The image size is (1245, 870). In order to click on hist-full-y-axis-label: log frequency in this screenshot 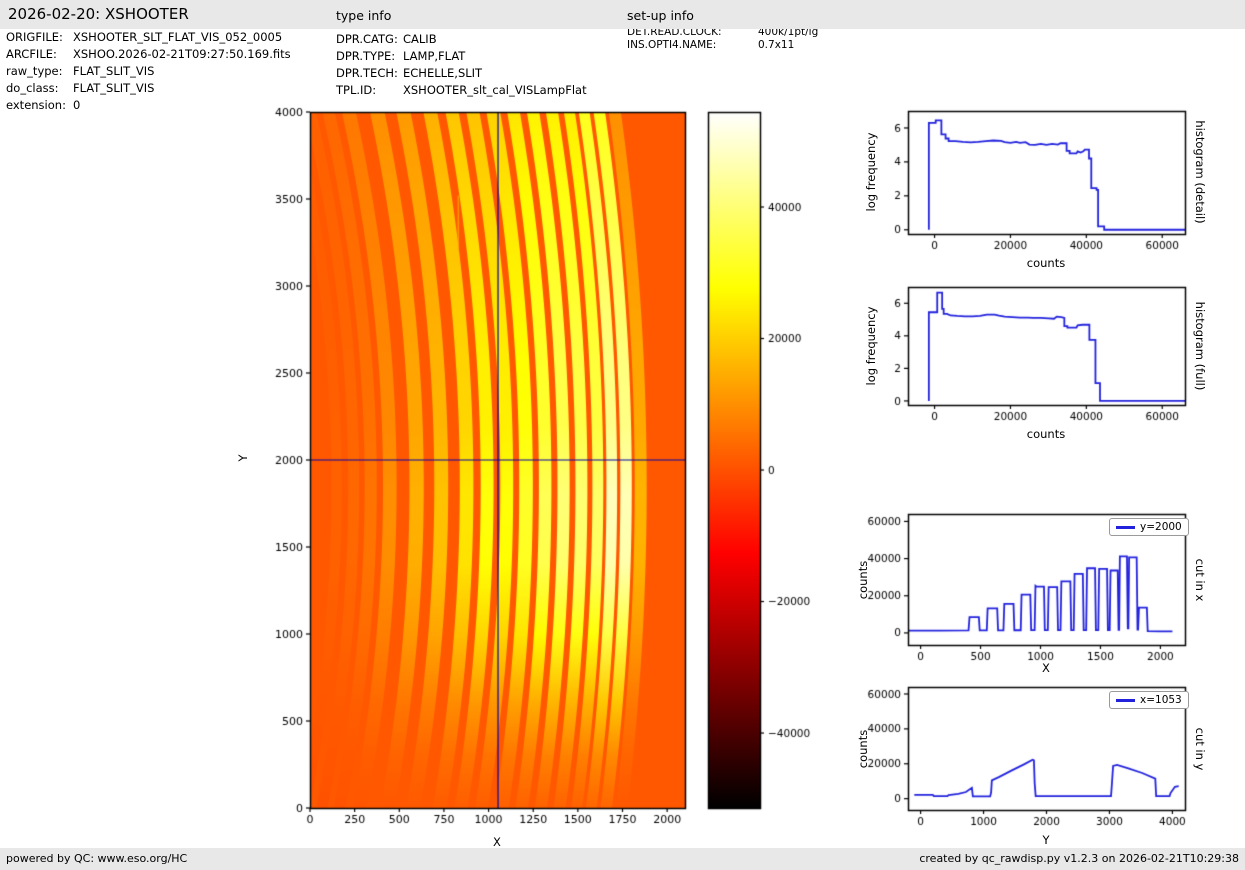, I will do `click(871, 346)`.